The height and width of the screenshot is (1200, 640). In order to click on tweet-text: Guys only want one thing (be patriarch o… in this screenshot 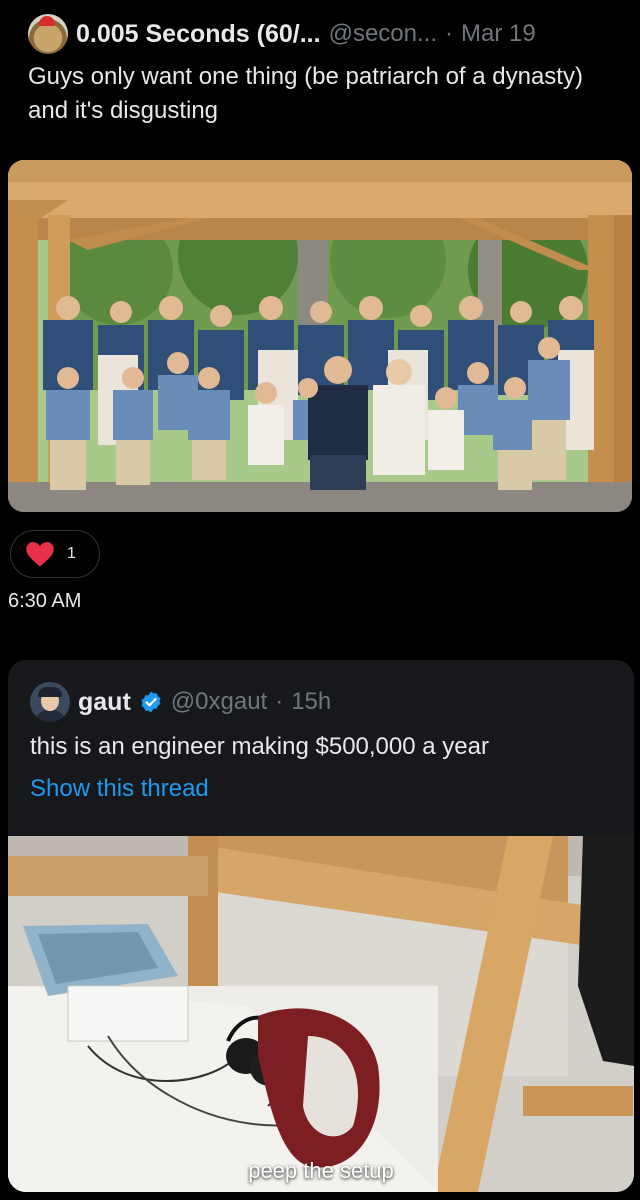, I will do `click(305, 93)`.